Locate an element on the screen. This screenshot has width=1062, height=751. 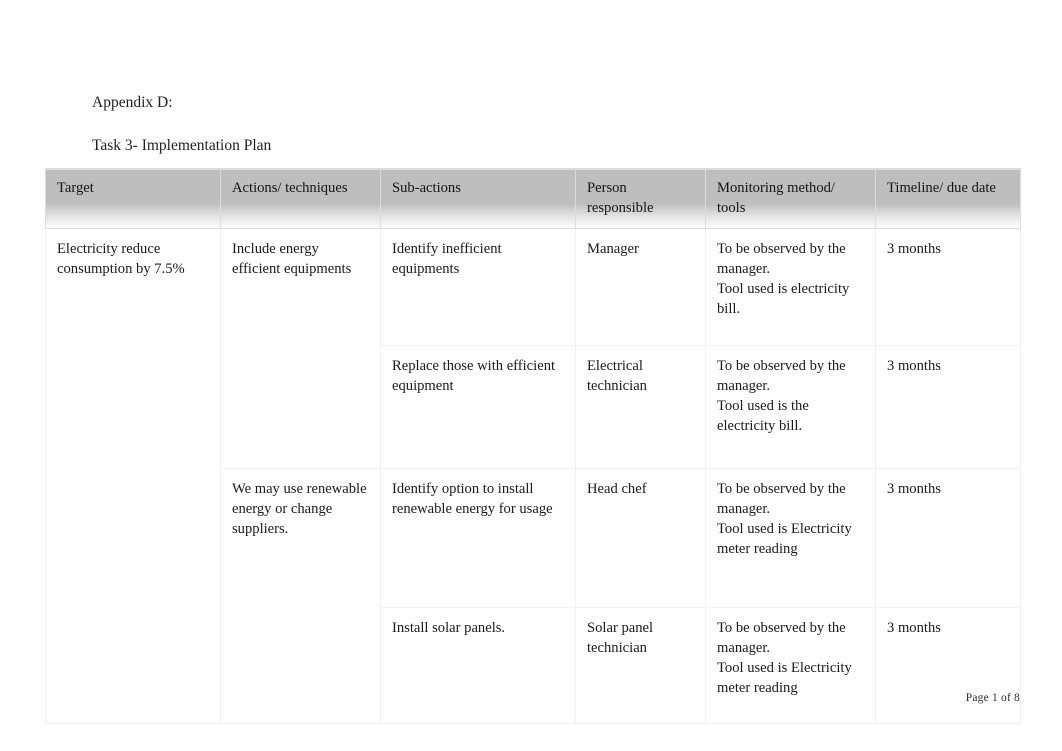
column-header-person-responsible: Person responsible is located at coordinates (640, 198).